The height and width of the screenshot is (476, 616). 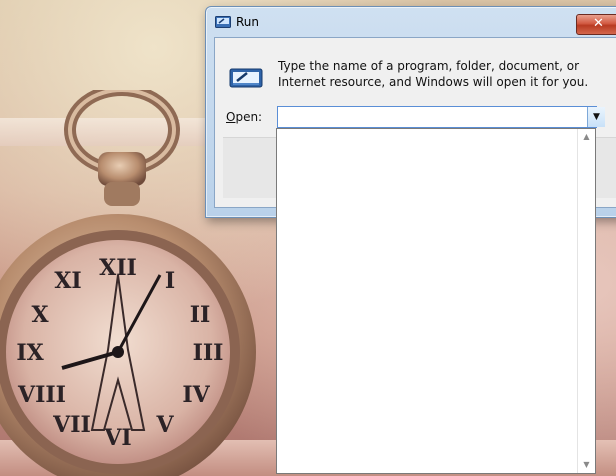 I want to click on window-title: Run, so click(x=248, y=22).